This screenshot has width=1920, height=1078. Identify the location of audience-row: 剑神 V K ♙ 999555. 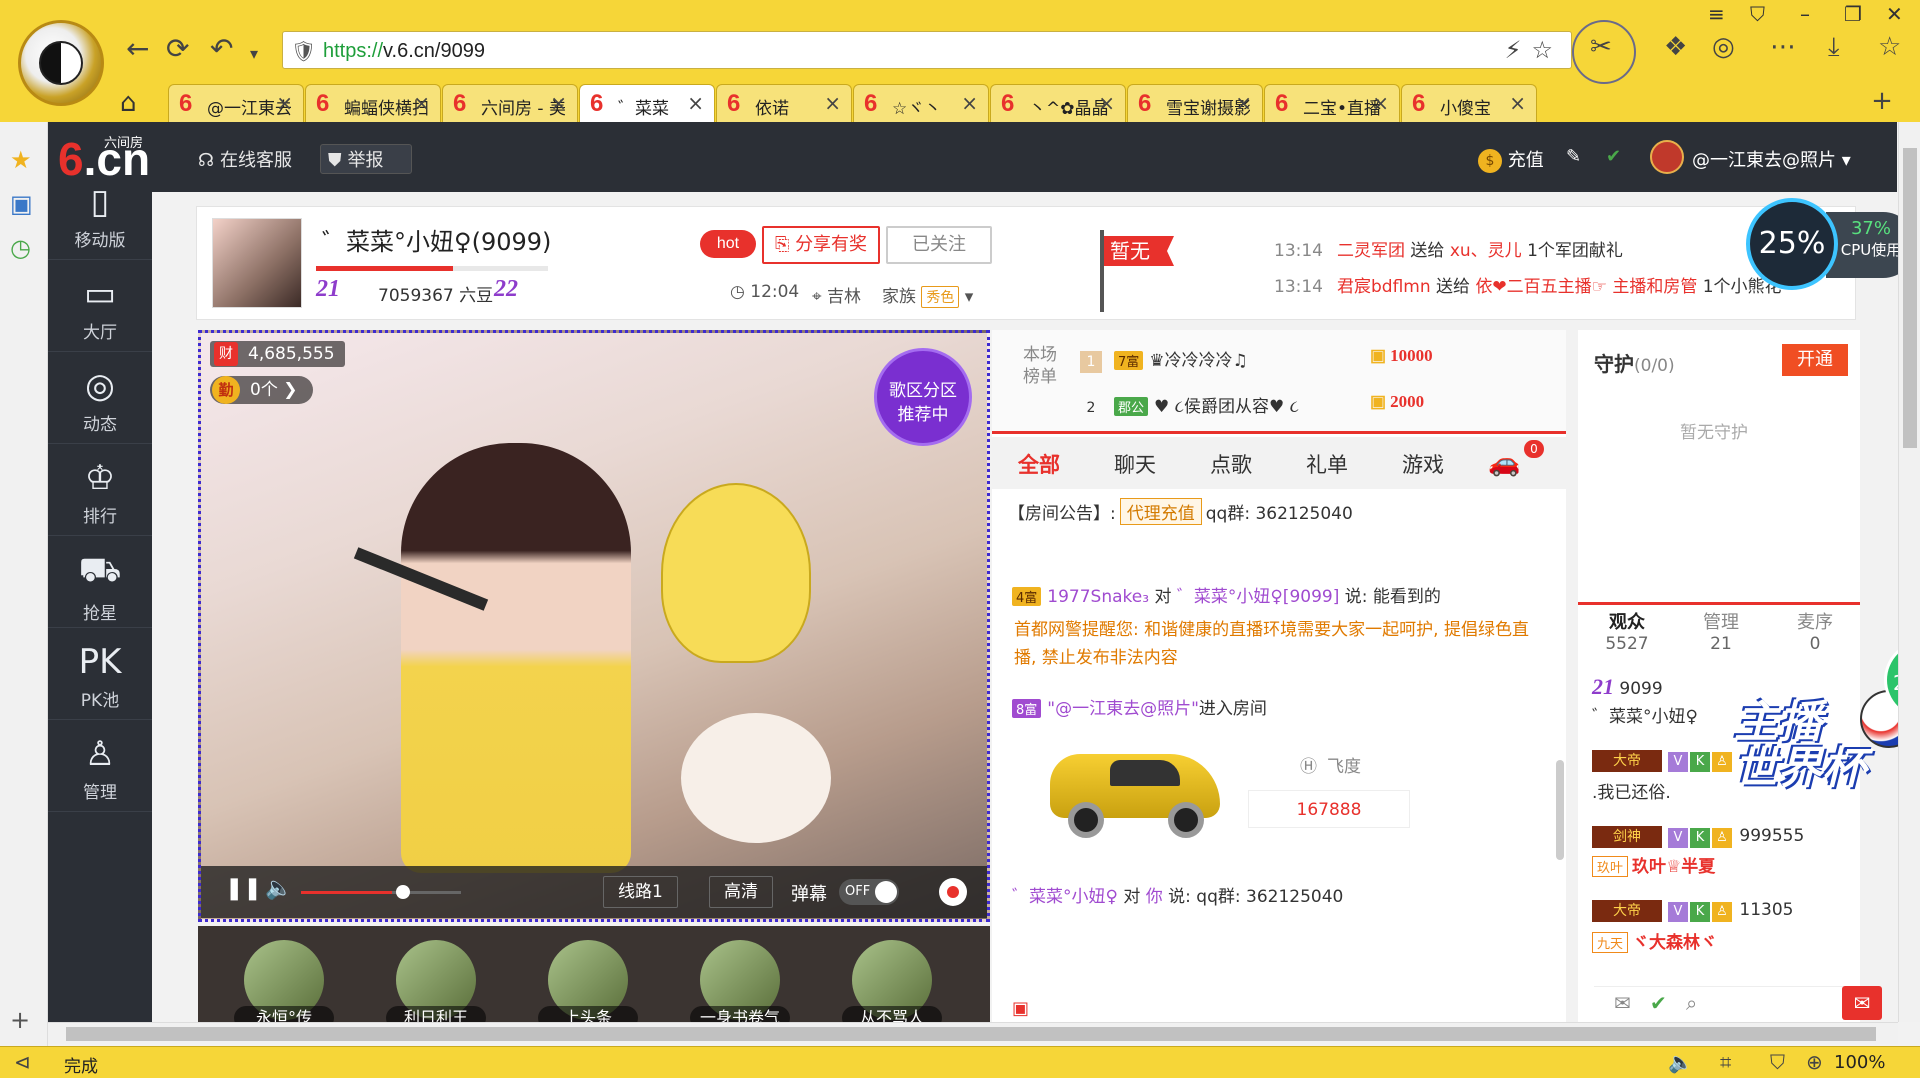
(1698, 837).